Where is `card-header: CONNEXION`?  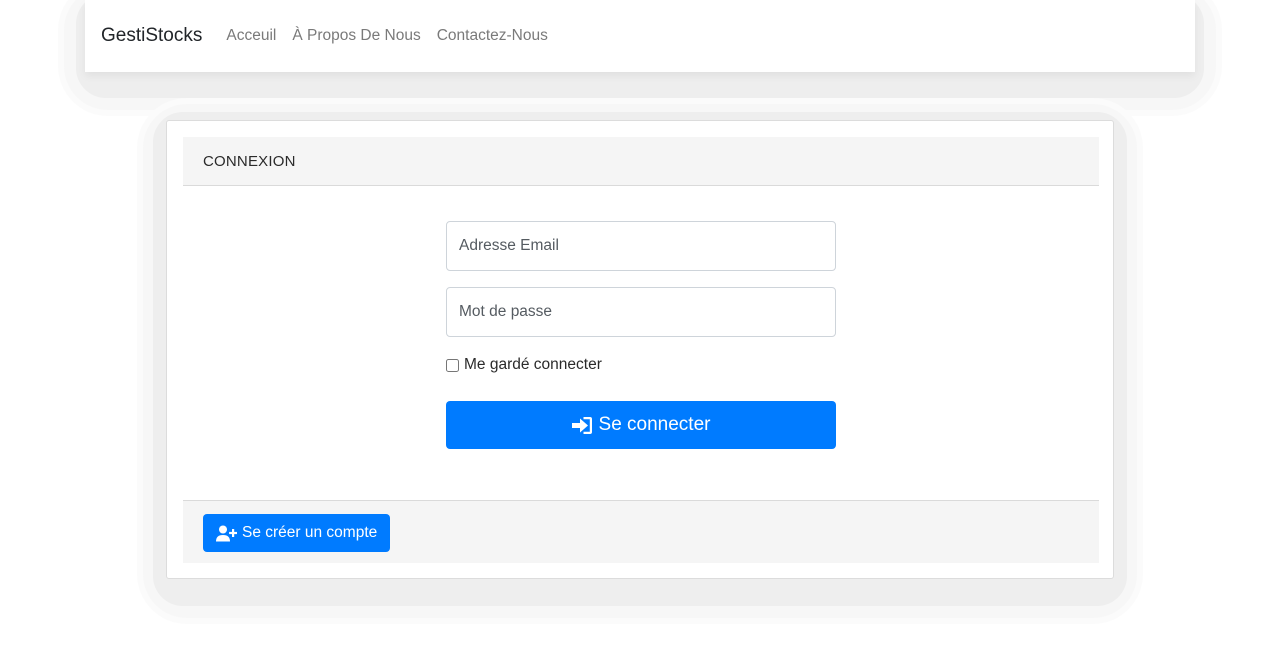 card-header: CONNEXION is located at coordinates (641, 161).